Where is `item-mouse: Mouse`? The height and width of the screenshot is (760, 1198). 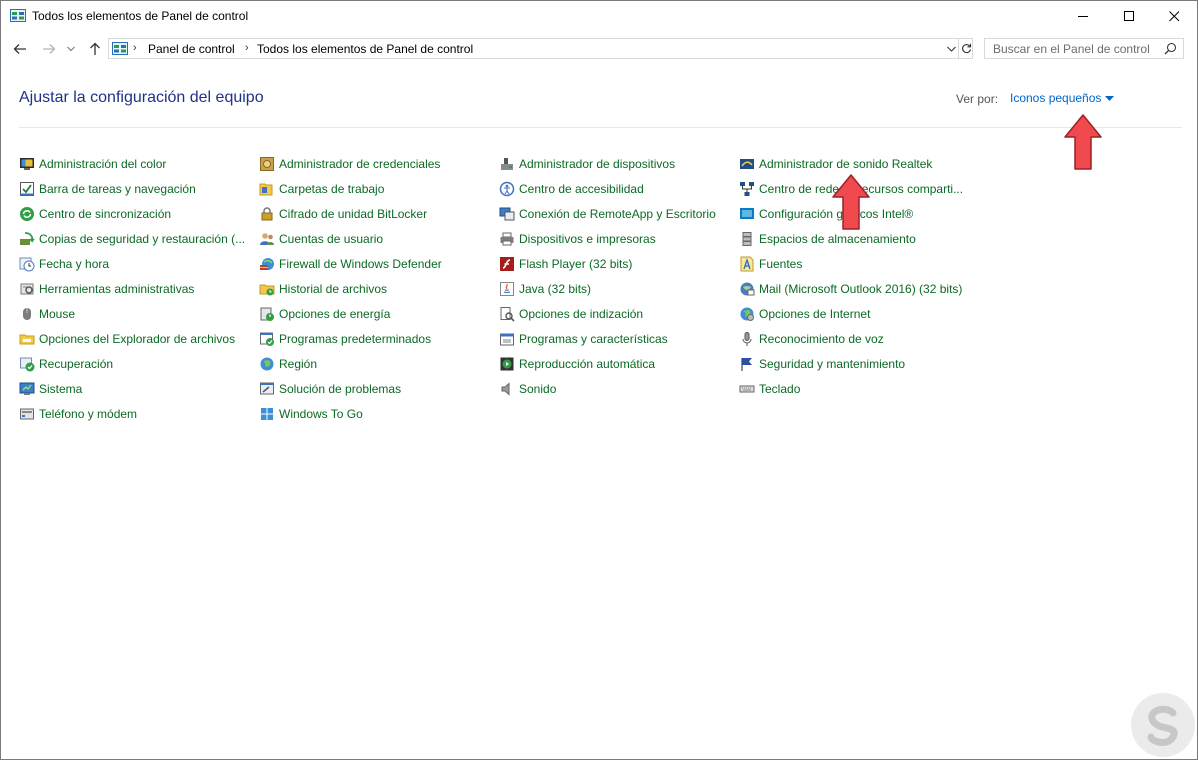
item-mouse: Mouse is located at coordinates (47, 314).